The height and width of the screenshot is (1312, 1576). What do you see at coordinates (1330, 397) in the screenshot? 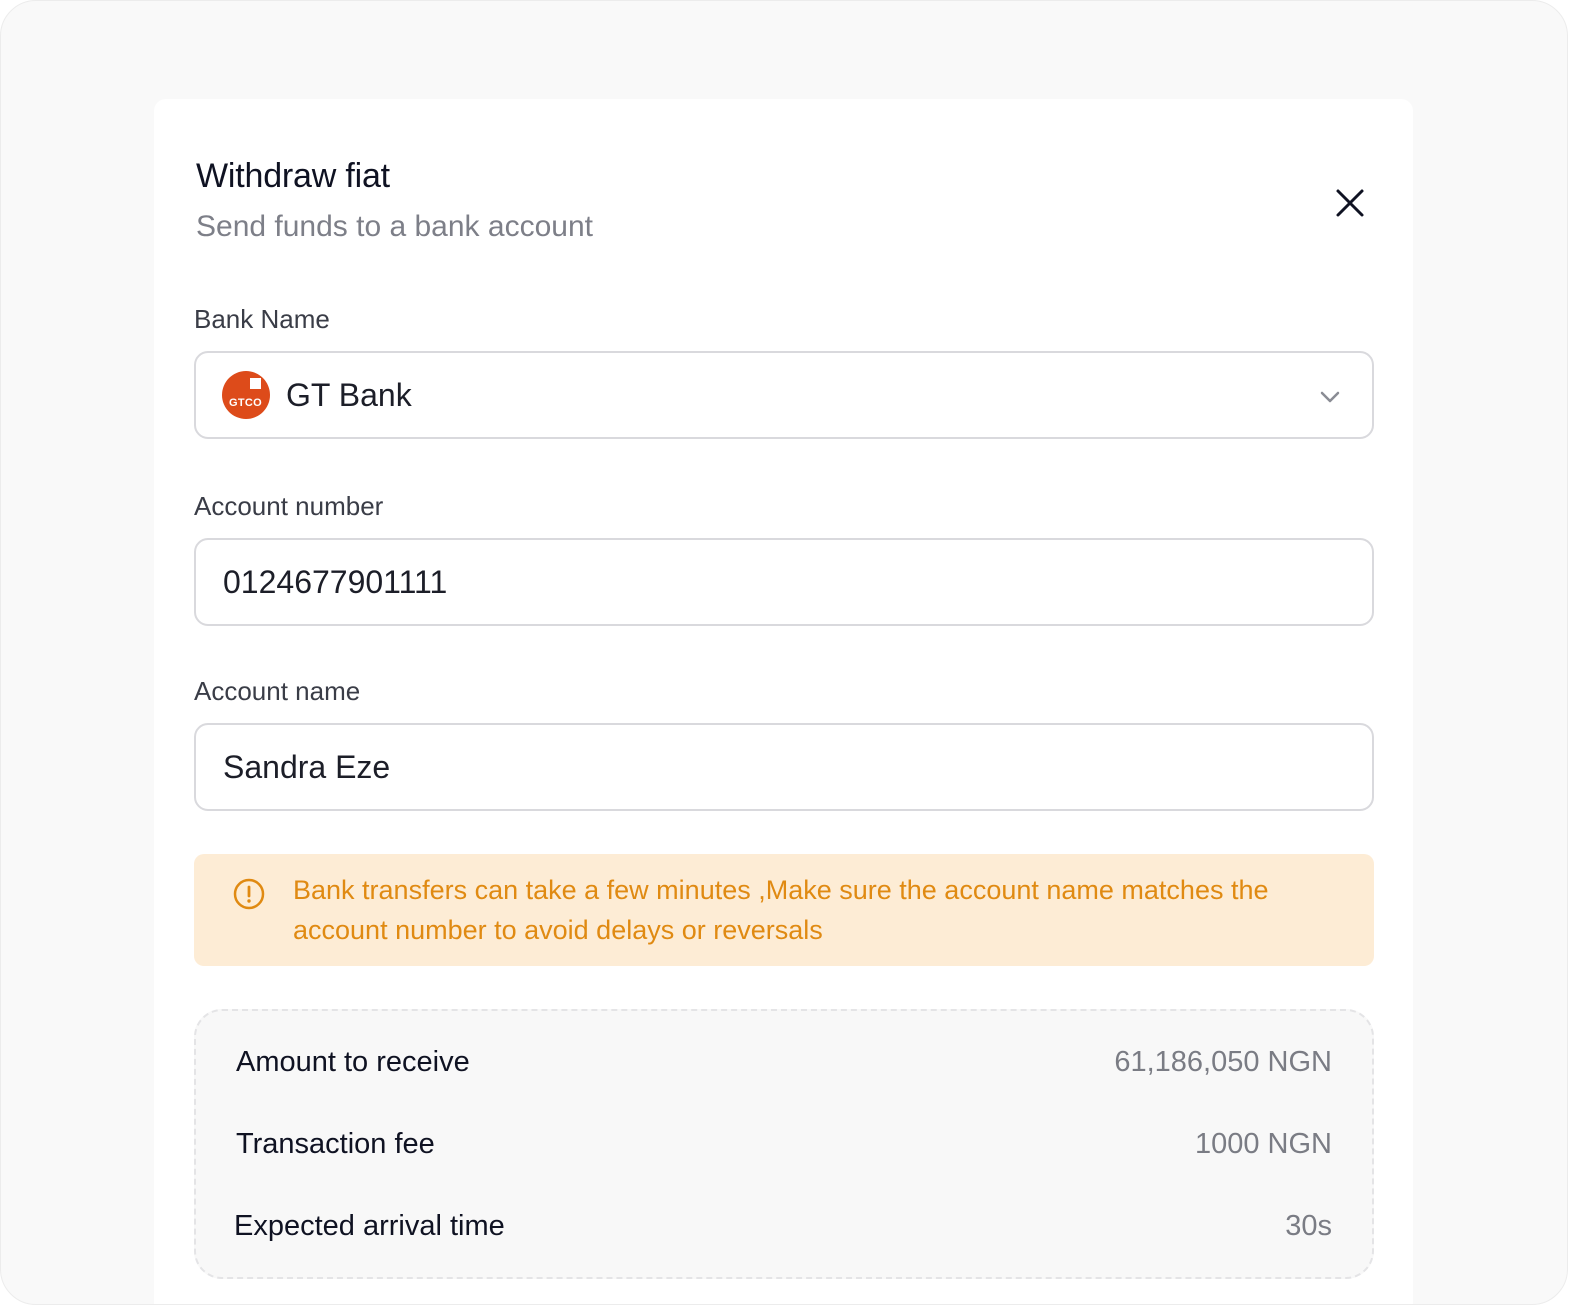
I see `chevron-down-icon` at bounding box center [1330, 397].